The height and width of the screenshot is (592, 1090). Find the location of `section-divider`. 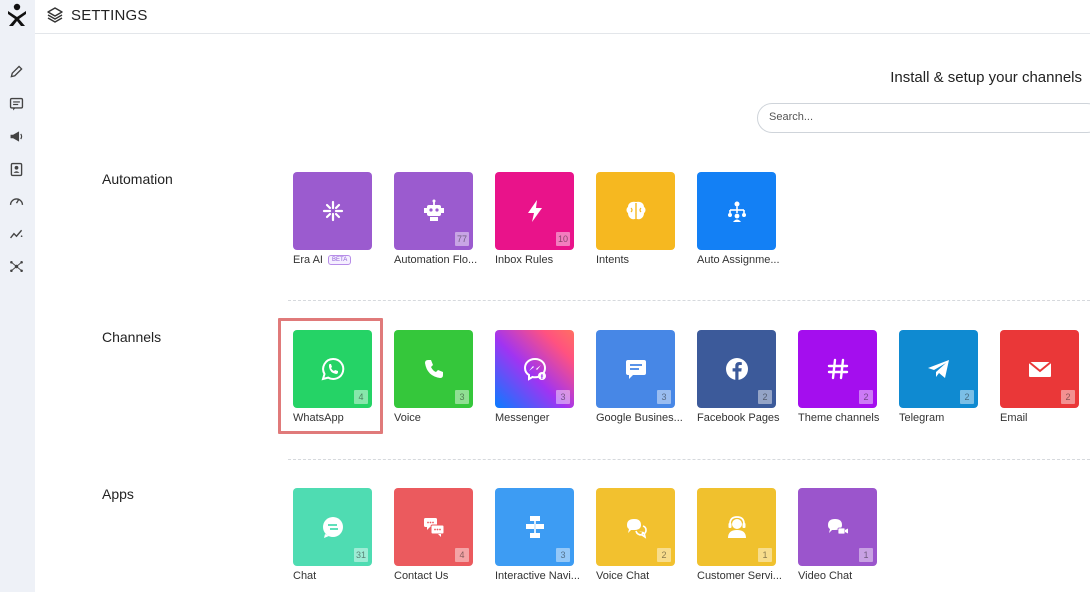

section-divider is located at coordinates (689, 459).